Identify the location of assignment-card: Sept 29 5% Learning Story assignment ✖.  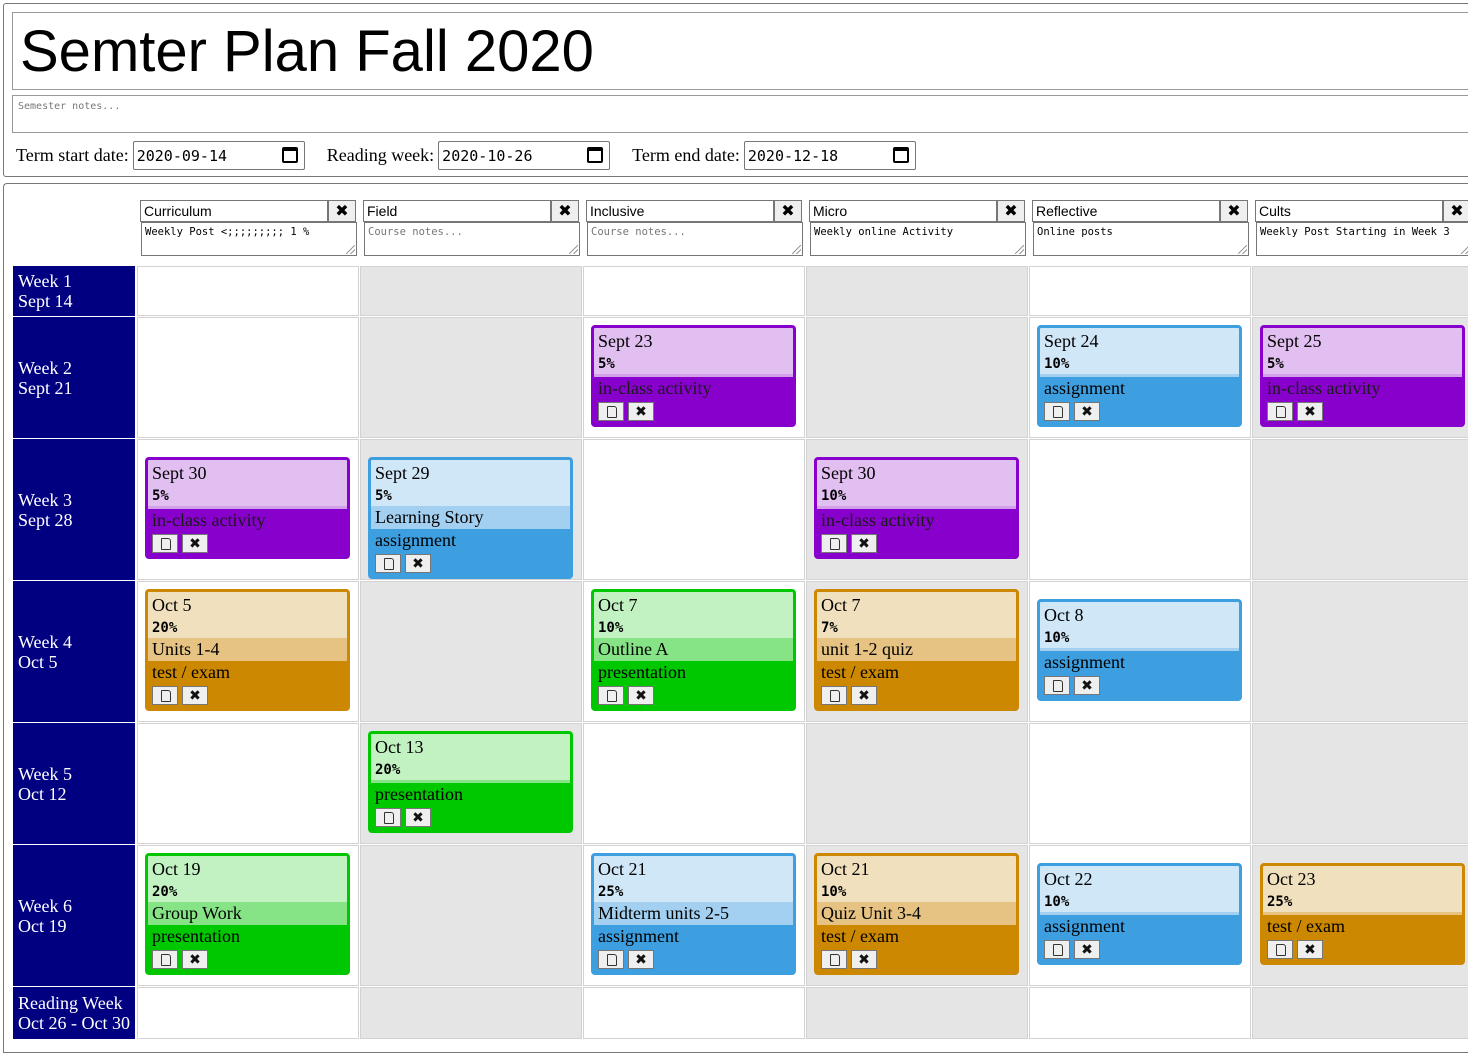
(470, 518).